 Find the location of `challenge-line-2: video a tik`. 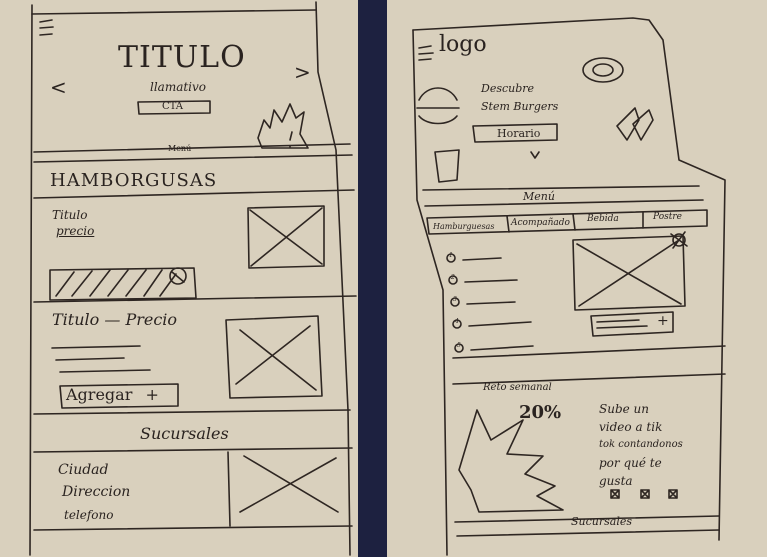

challenge-line-2: video a tik is located at coordinates (631, 427).